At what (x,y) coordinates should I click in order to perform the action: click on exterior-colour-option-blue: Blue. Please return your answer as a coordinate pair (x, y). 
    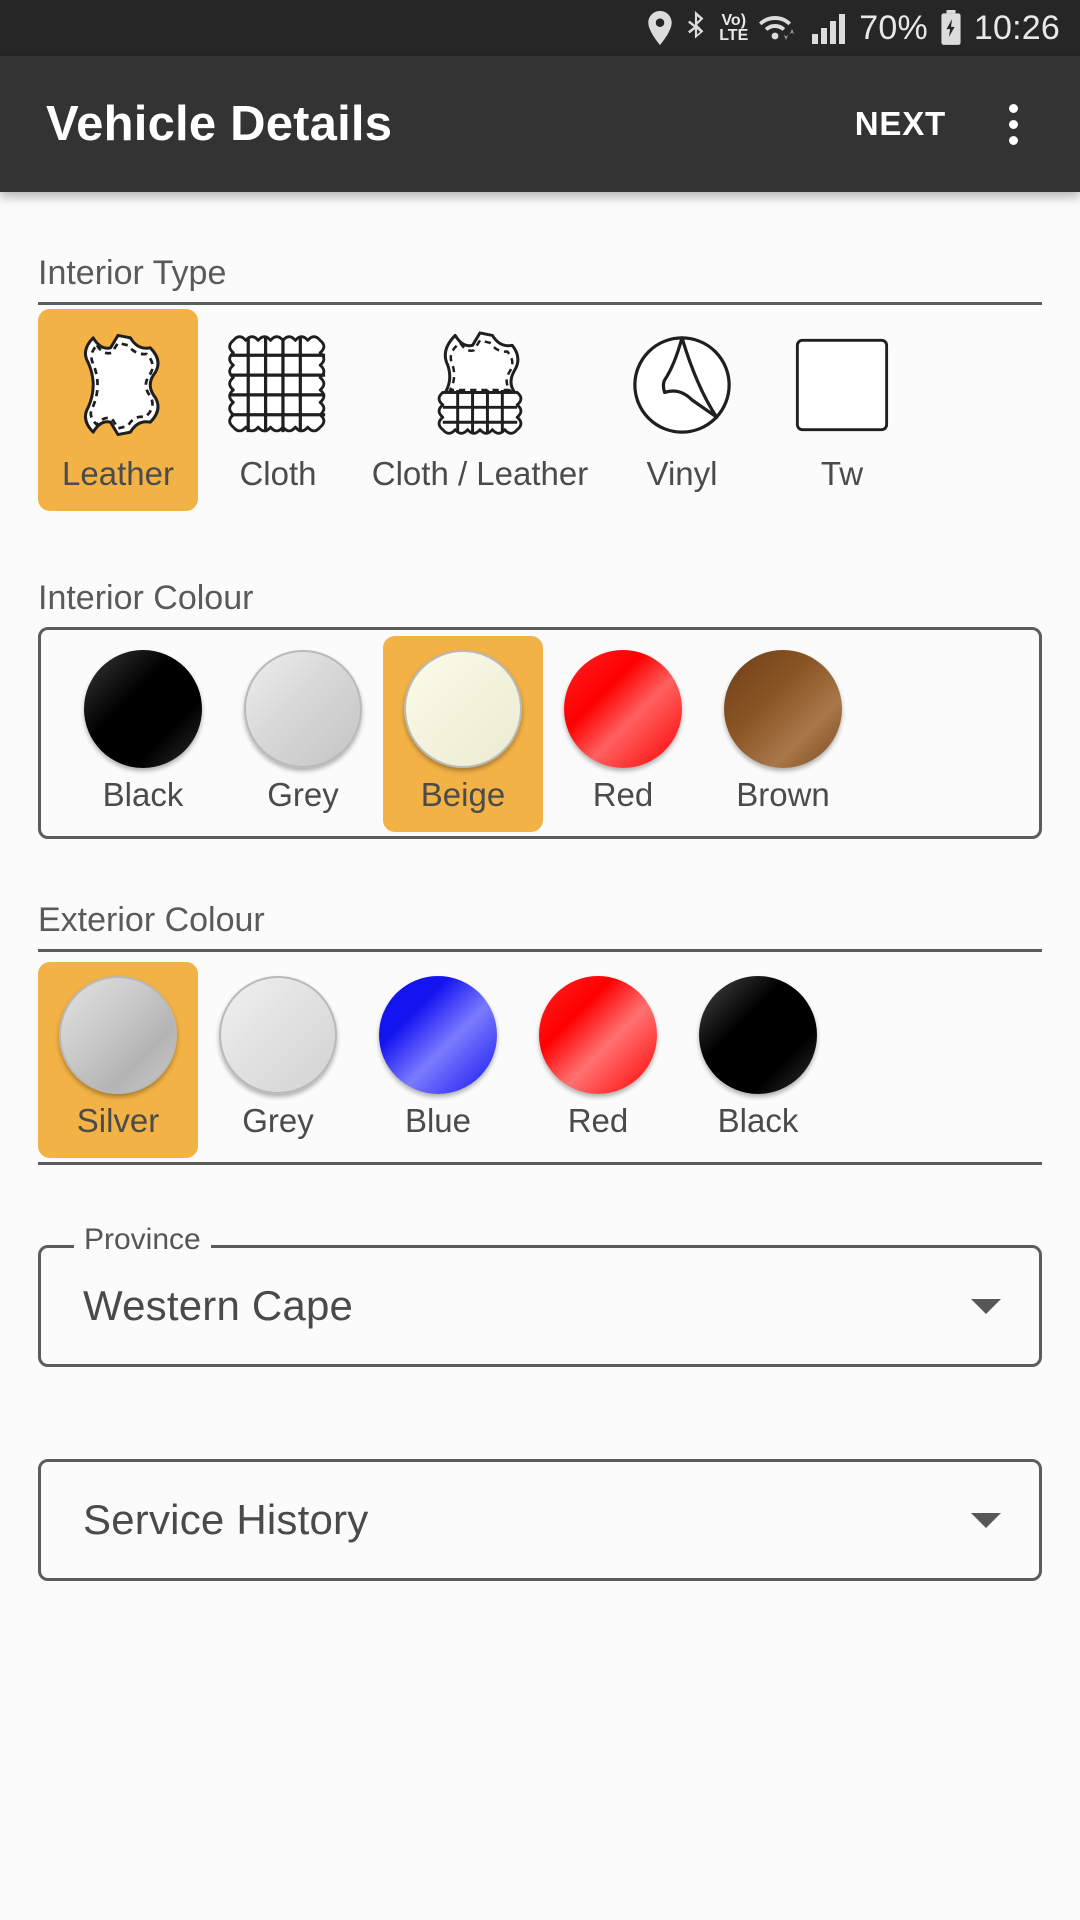
    Looking at the image, I should click on (438, 1060).